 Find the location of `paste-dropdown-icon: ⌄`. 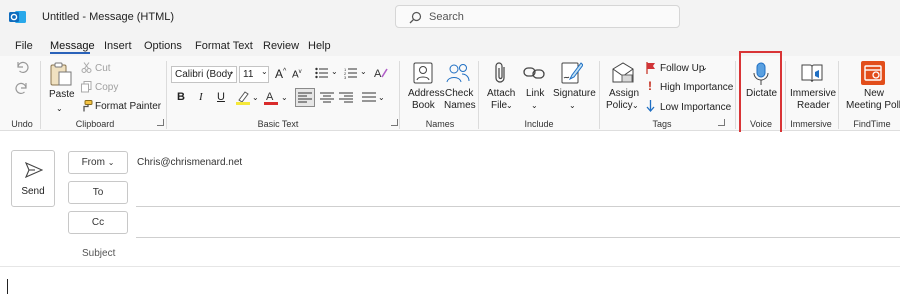

paste-dropdown-icon: ⌄ is located at coordinates (59, 108).